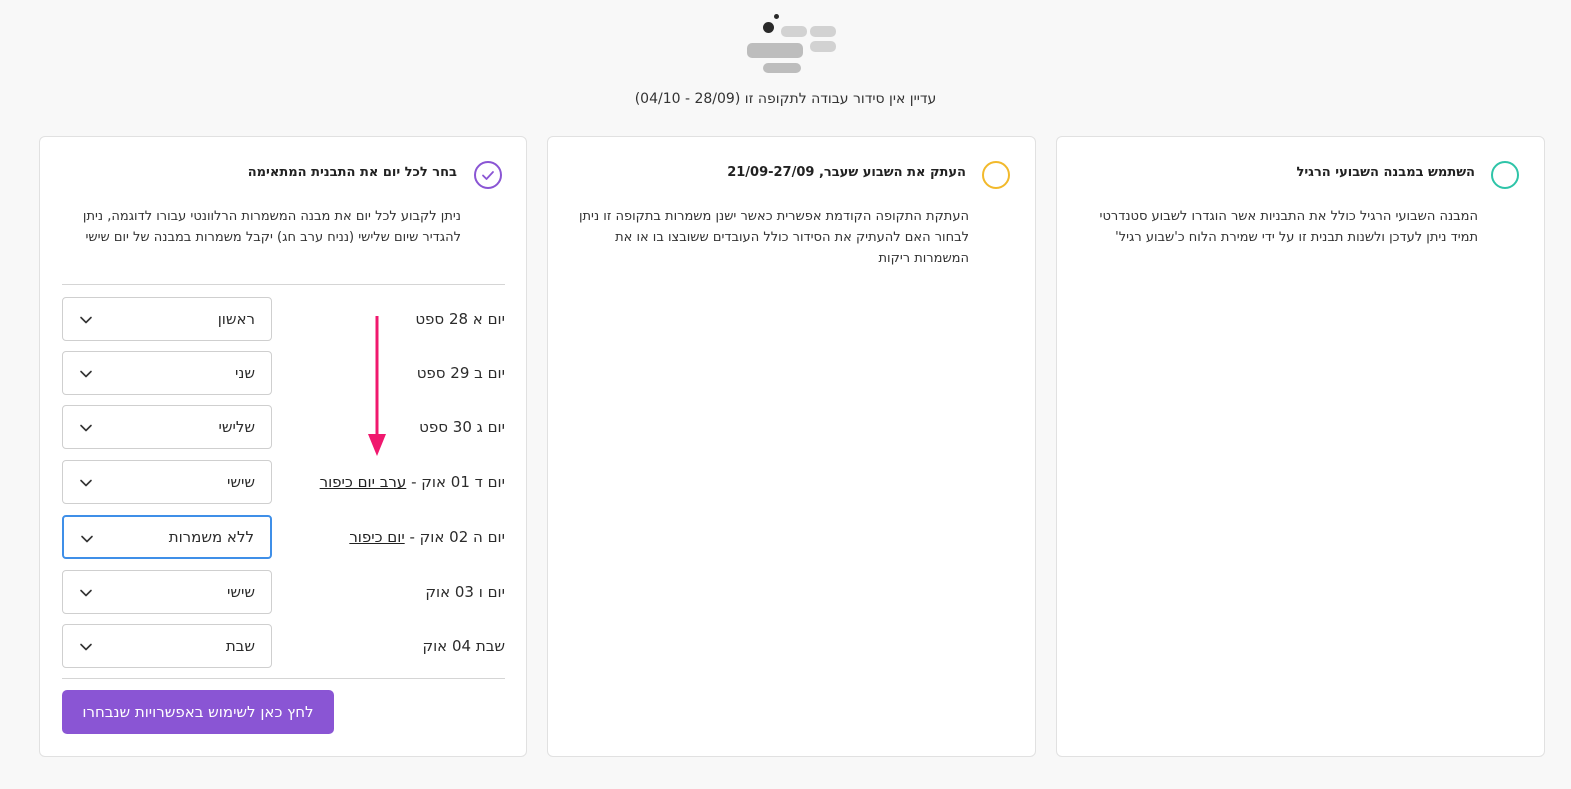 This screenshot has height=789, width=1571. I want to click on day-label: יום ג 30 ספט, so click(462, 427).